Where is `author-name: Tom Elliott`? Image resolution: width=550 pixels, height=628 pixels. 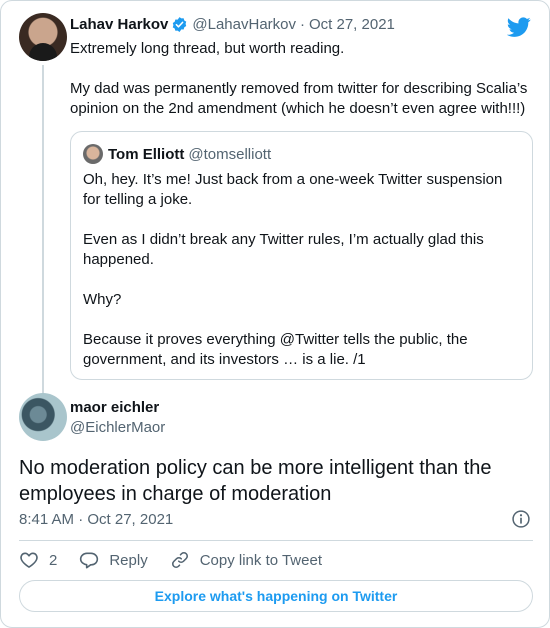
author-name: Tom Elliott is located at coordinates (146, 154).